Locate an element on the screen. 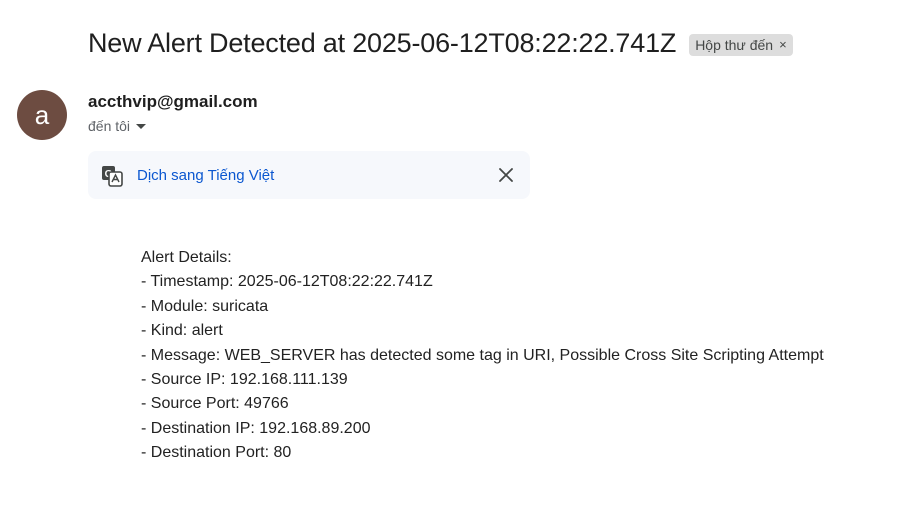 Image resolution: width=902 pixels, height=518 pixels. recipient-details-toggle: đến tôi is located at coordinates (117, 126).